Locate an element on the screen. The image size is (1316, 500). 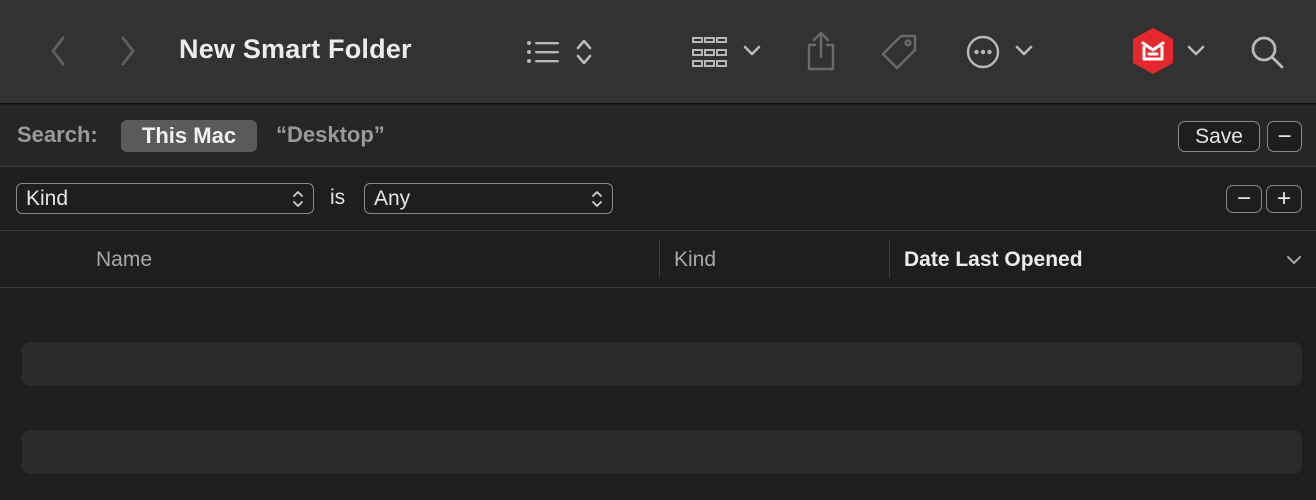
search-label: Search: is located at coordinates (57, 134).